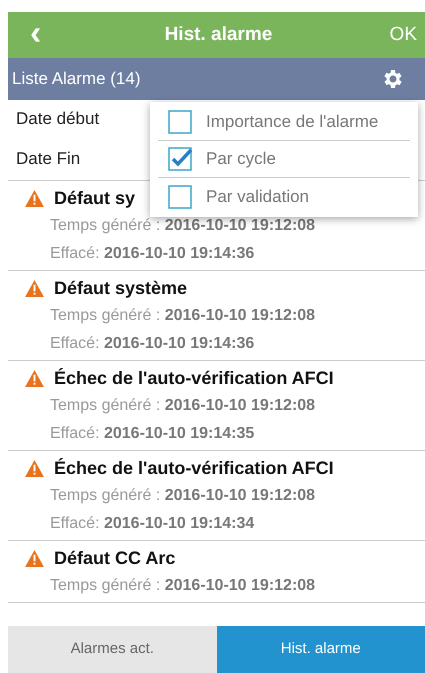 The height and width of the screenshot is (673, 425). Describe the element at coordinates (284, 122) in the screenshot. I see `menu-option: Importance de l'alarme` at that location.